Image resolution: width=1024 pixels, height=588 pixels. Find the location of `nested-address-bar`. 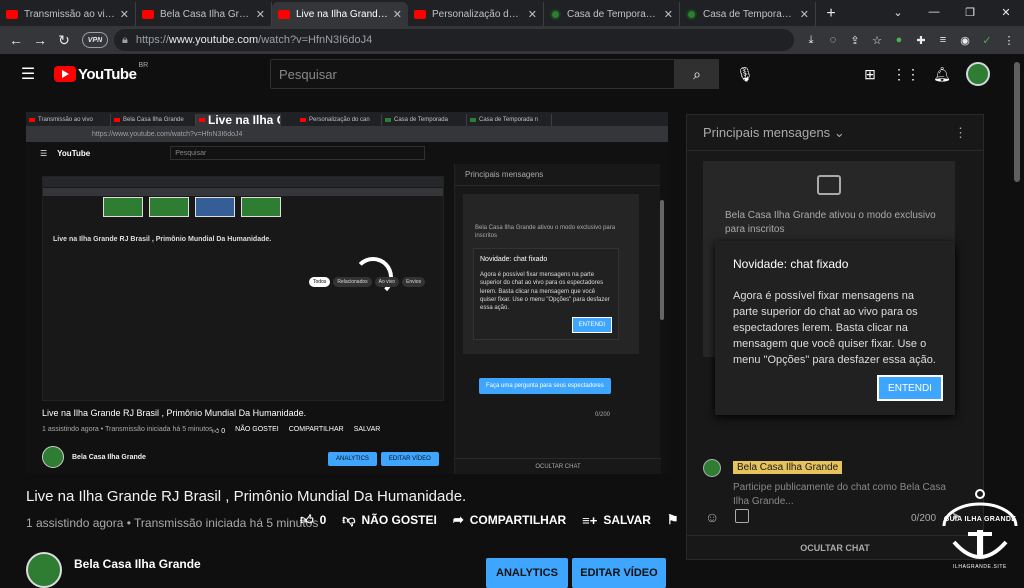

nested-address-bar is located at coordinates (243, 192).